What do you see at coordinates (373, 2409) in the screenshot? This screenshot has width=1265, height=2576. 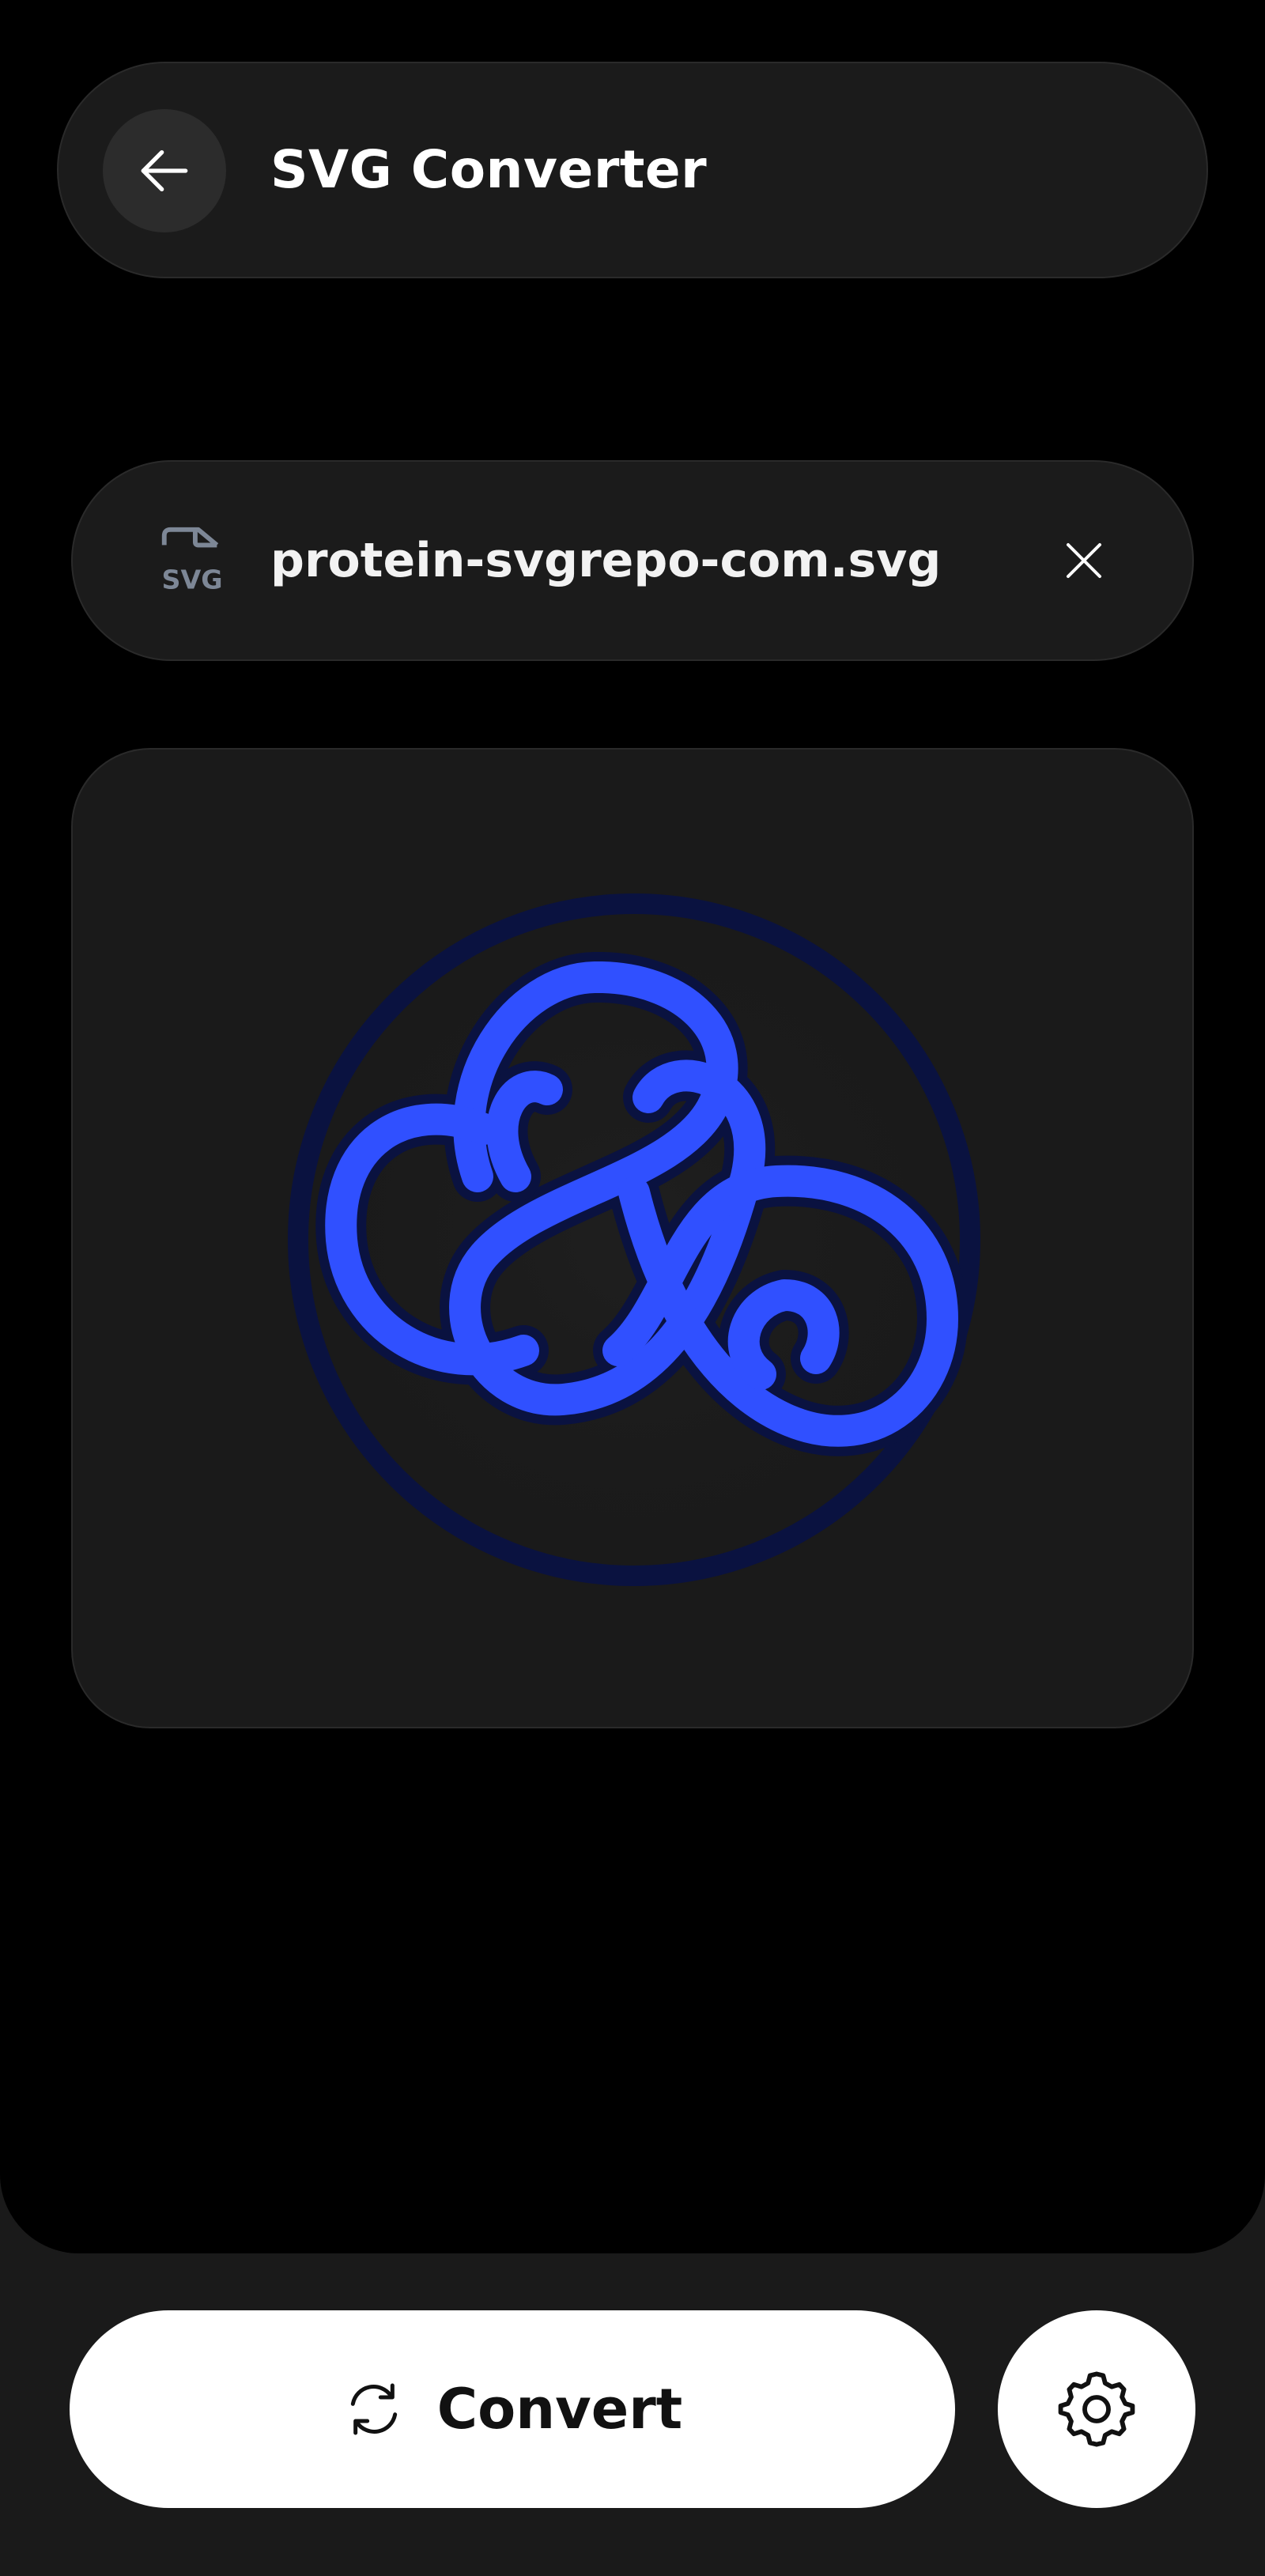 I see `refresh-icon` at bounding box center [373, 2409].